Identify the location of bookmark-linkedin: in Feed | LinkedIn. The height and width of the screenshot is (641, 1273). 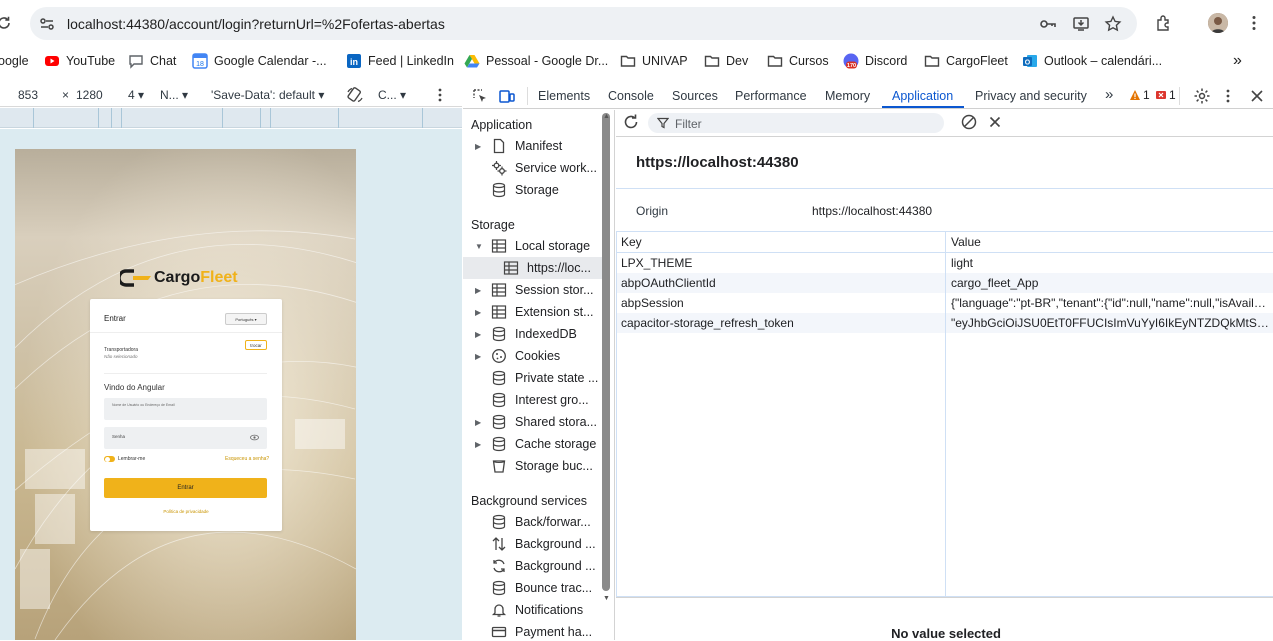
(400, 61).